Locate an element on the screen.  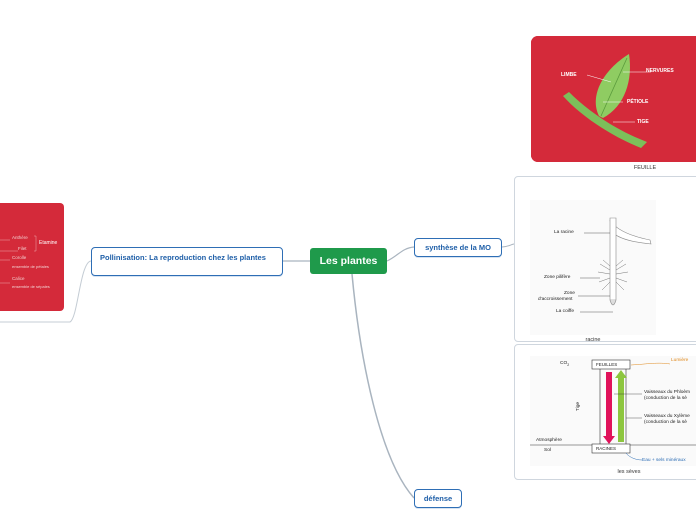
sap-label-eau: Eau + sels minéraux is located at coordinates (664, 460).